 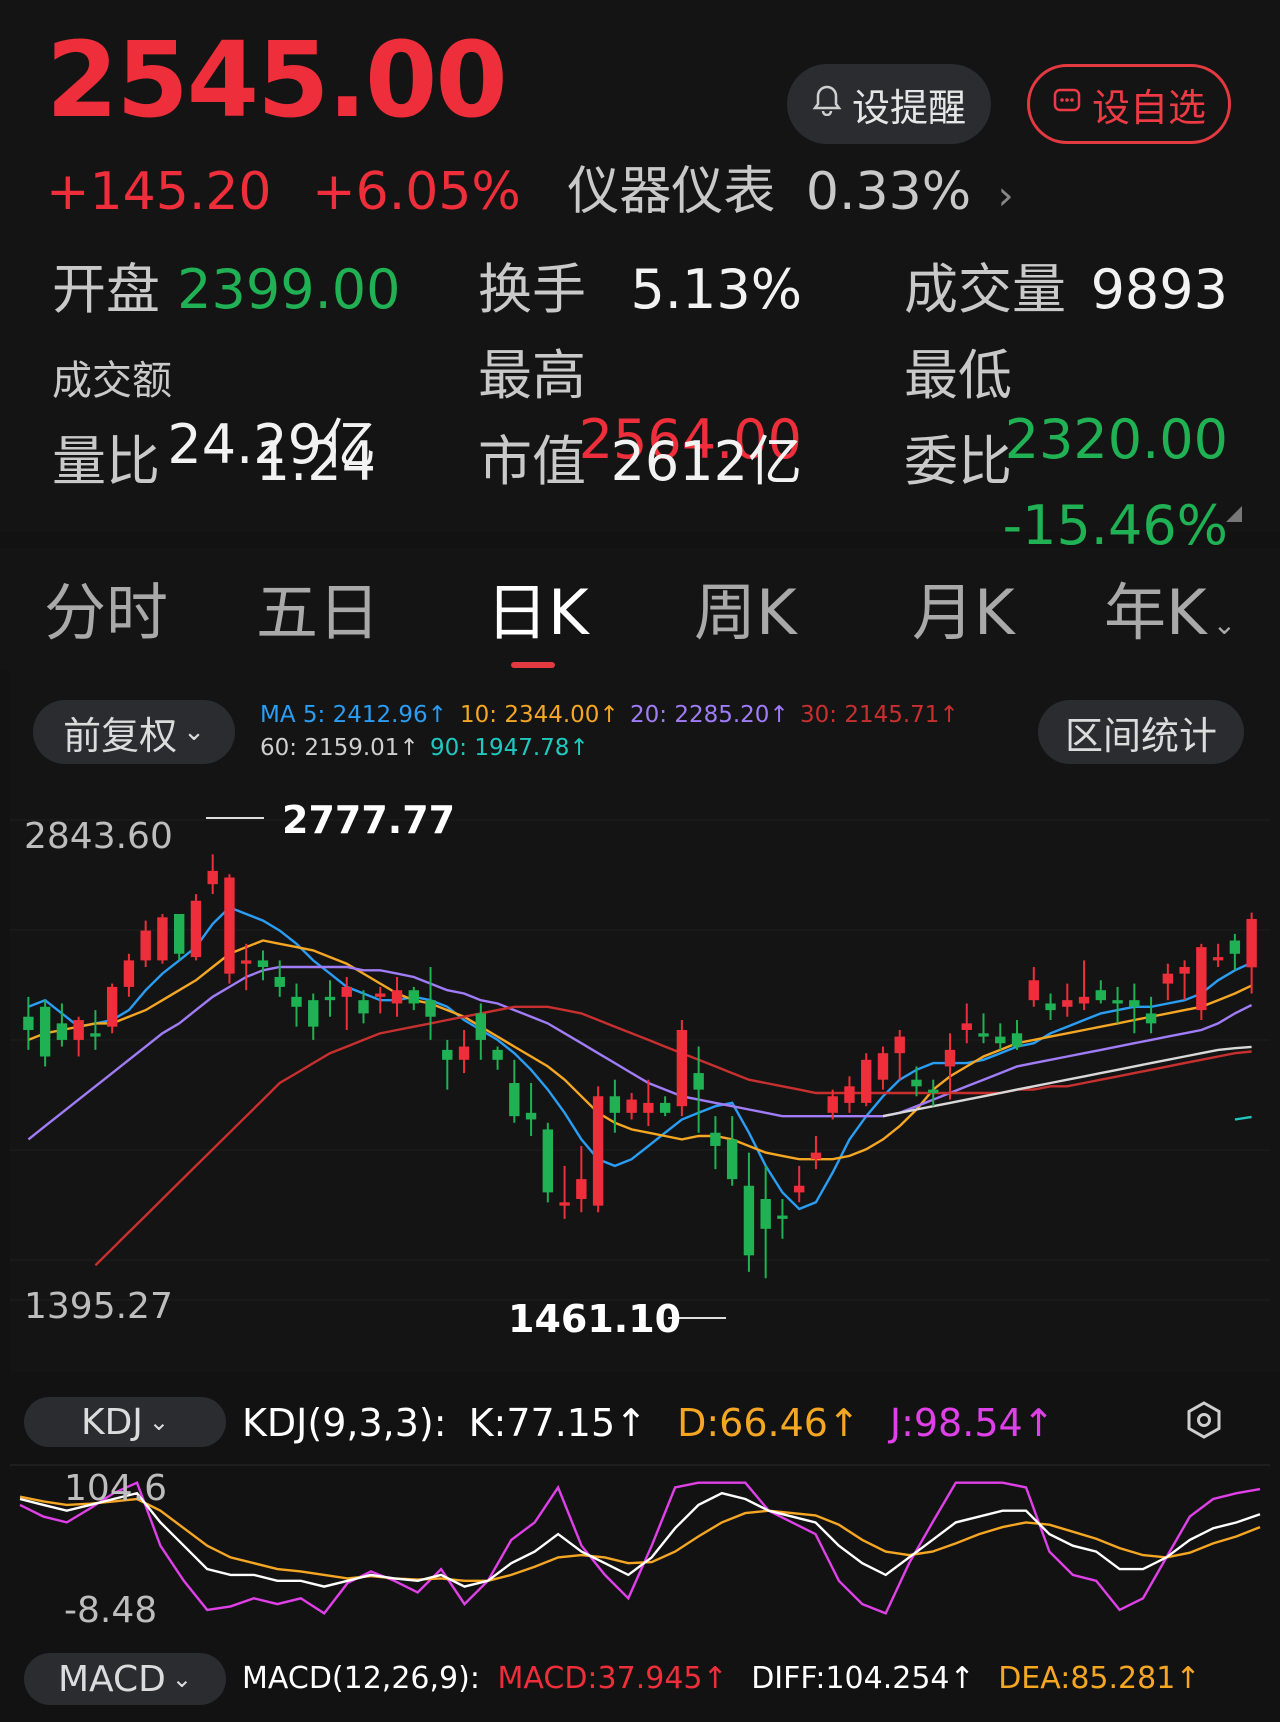 What do you see at coordinates (908, 107) in the screenshot?
I see `set-alert-label: 设提醒` at bounding box center [908, 107].